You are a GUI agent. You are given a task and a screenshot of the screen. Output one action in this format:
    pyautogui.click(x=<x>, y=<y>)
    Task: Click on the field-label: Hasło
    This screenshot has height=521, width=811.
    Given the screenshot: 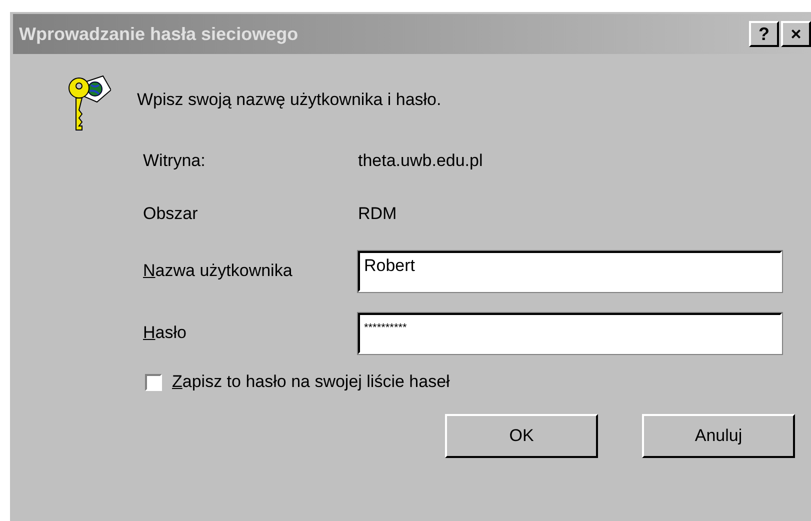 What is the action you would take?
    pyautogui.click(x=165, y=333)
    